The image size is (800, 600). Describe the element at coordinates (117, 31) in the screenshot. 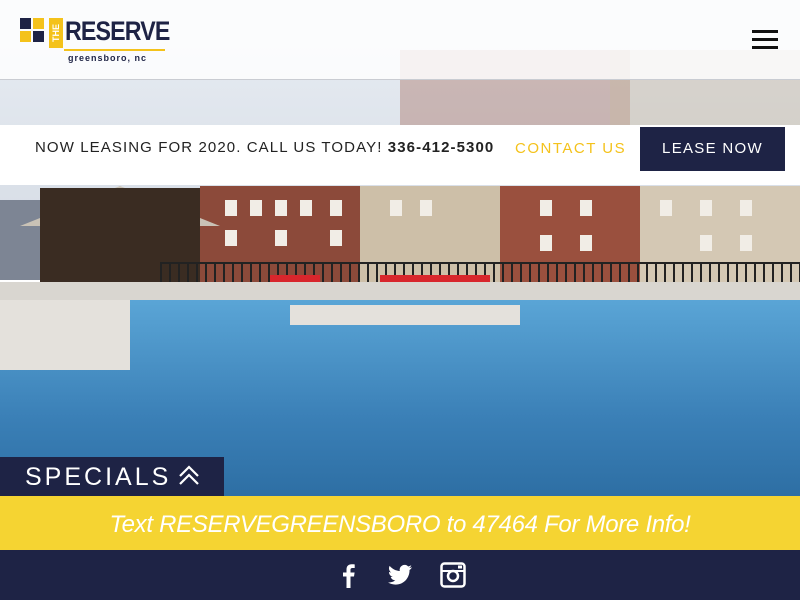

I see `logo-wordmark: RESERVE` at that location.